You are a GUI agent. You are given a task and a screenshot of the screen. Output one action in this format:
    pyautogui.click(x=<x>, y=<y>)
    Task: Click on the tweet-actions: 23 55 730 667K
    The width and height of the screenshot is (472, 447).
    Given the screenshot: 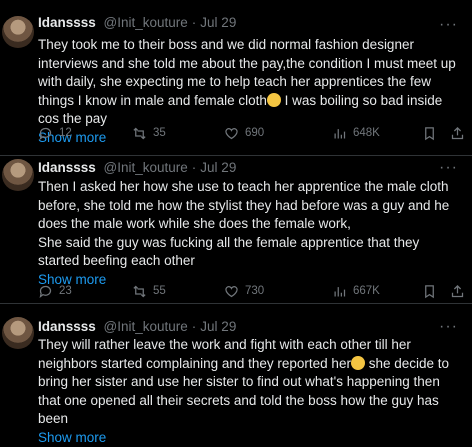 What is the action you would take?
    pyautogui.click(x=250, y=291)
    